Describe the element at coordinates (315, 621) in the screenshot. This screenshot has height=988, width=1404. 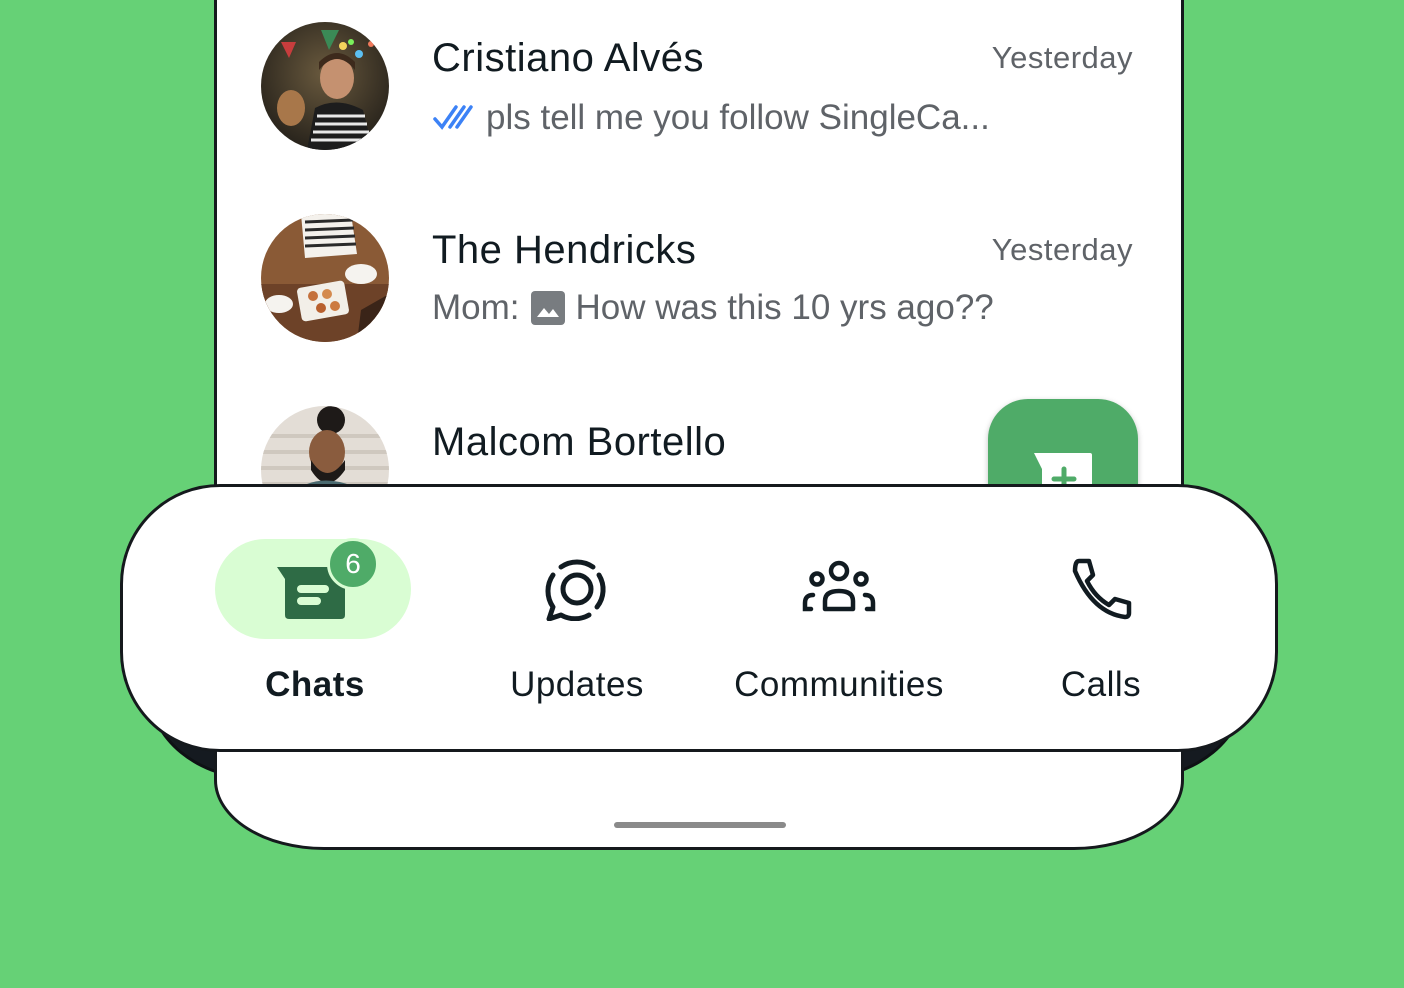
I see `nav-item-chats: Chats` at that location.